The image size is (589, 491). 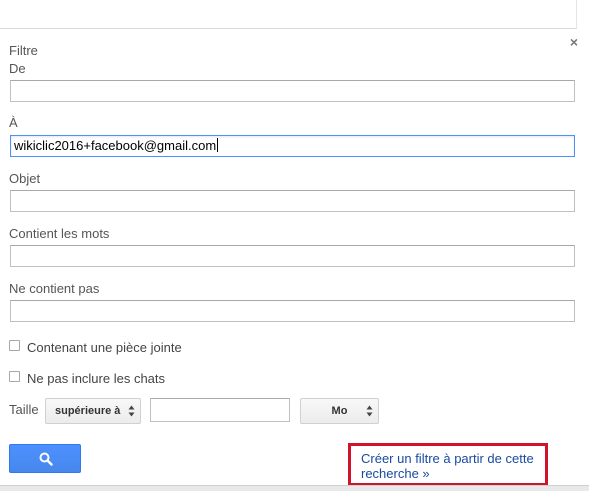 I want to click on size-comparison-value: supérieure à, so click(x=88, y=411).